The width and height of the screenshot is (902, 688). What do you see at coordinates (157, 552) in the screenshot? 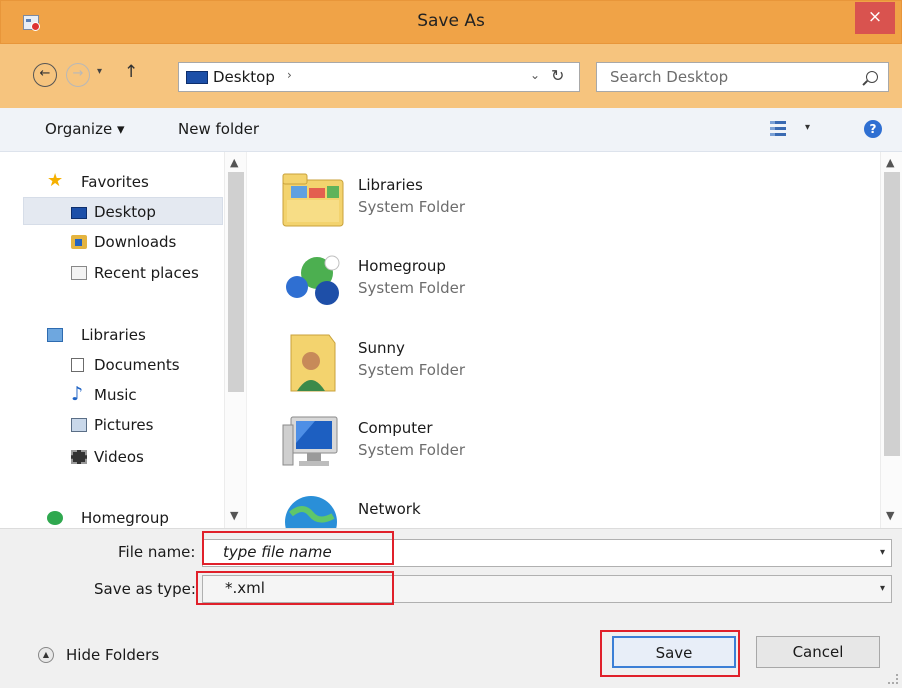
I see `file-name-label: File name:` at bounding box center [157, 552].